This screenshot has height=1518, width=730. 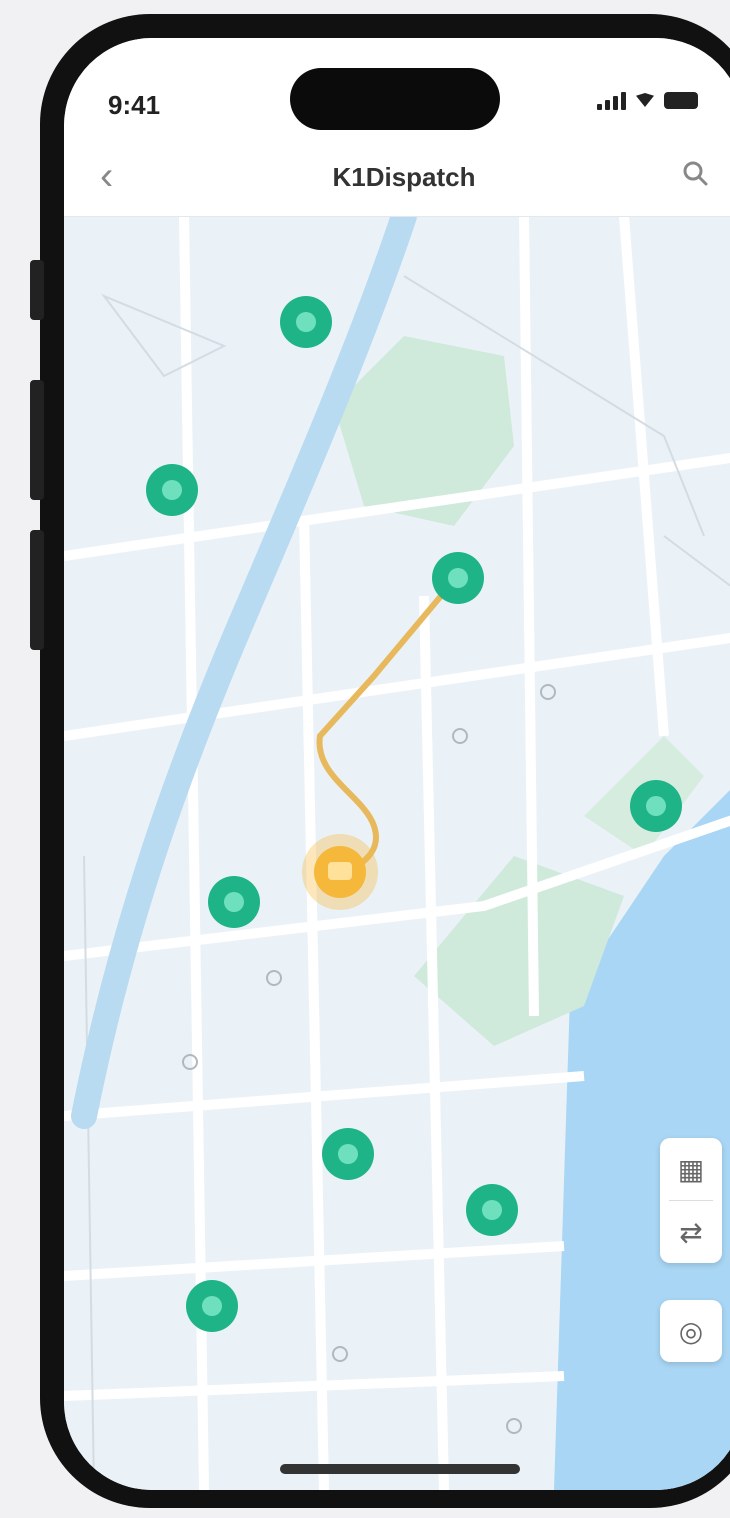 I want to click on locate-icon: ◎, so click(x=691, y=1331).